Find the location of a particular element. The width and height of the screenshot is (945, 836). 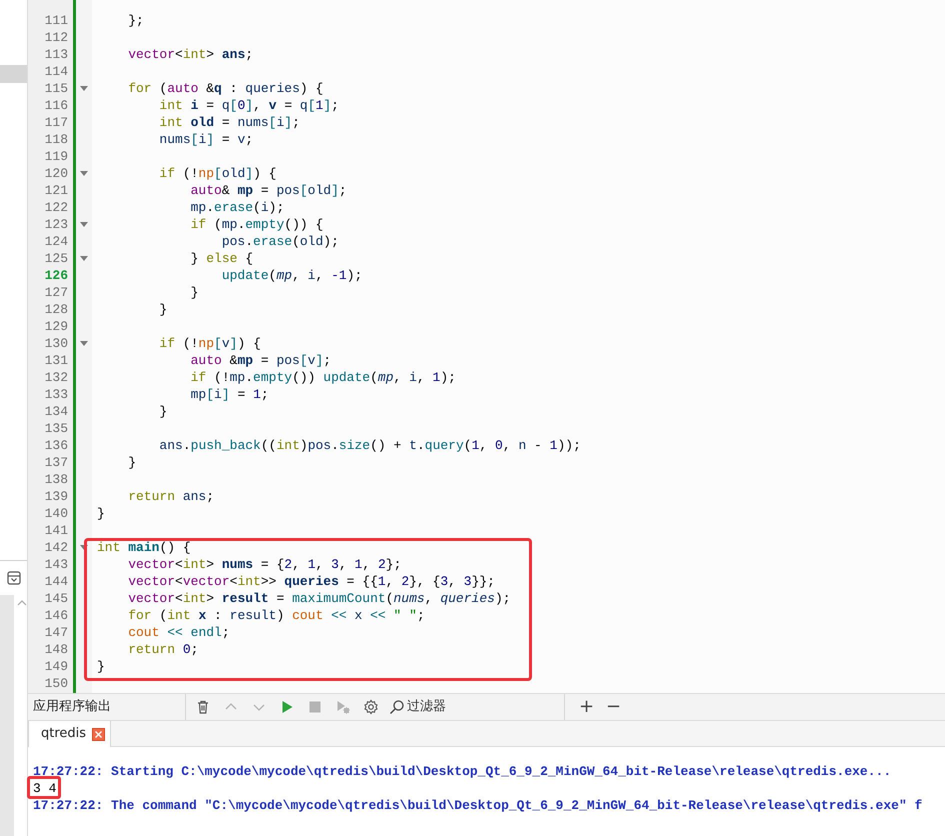

output-line: 3 4 is located at coordinates (44, 788).